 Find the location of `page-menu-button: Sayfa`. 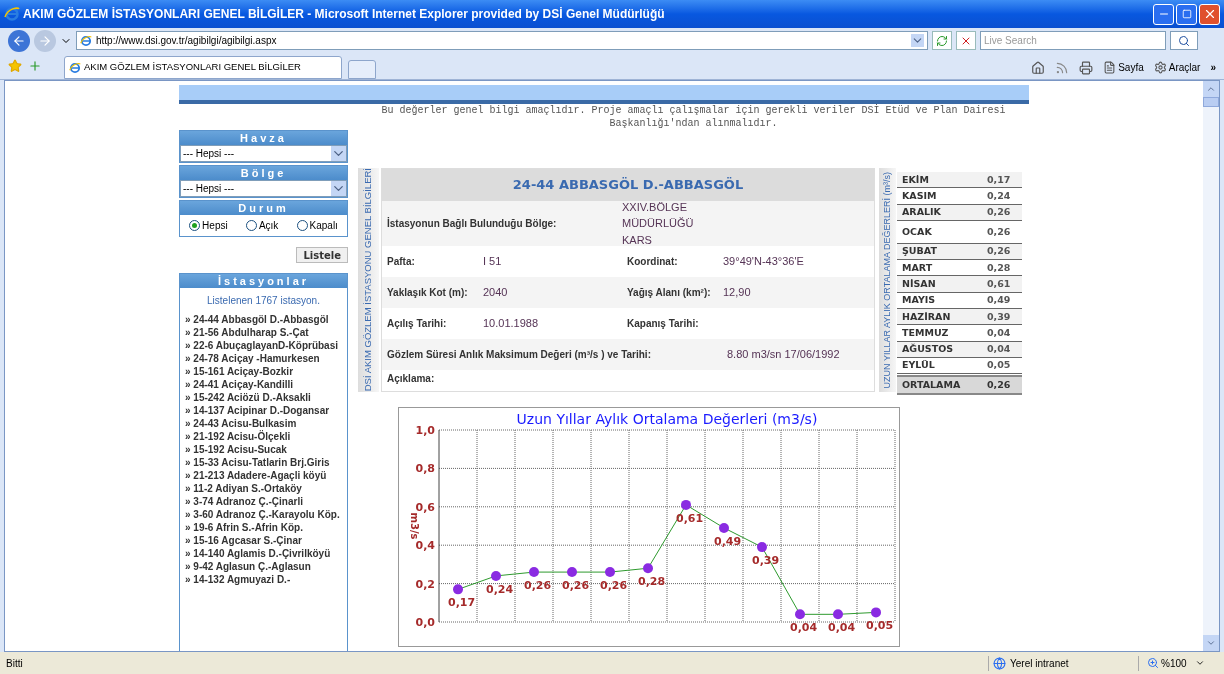

page-menu-button: Sayfa is located at coordinates (1123, 67).